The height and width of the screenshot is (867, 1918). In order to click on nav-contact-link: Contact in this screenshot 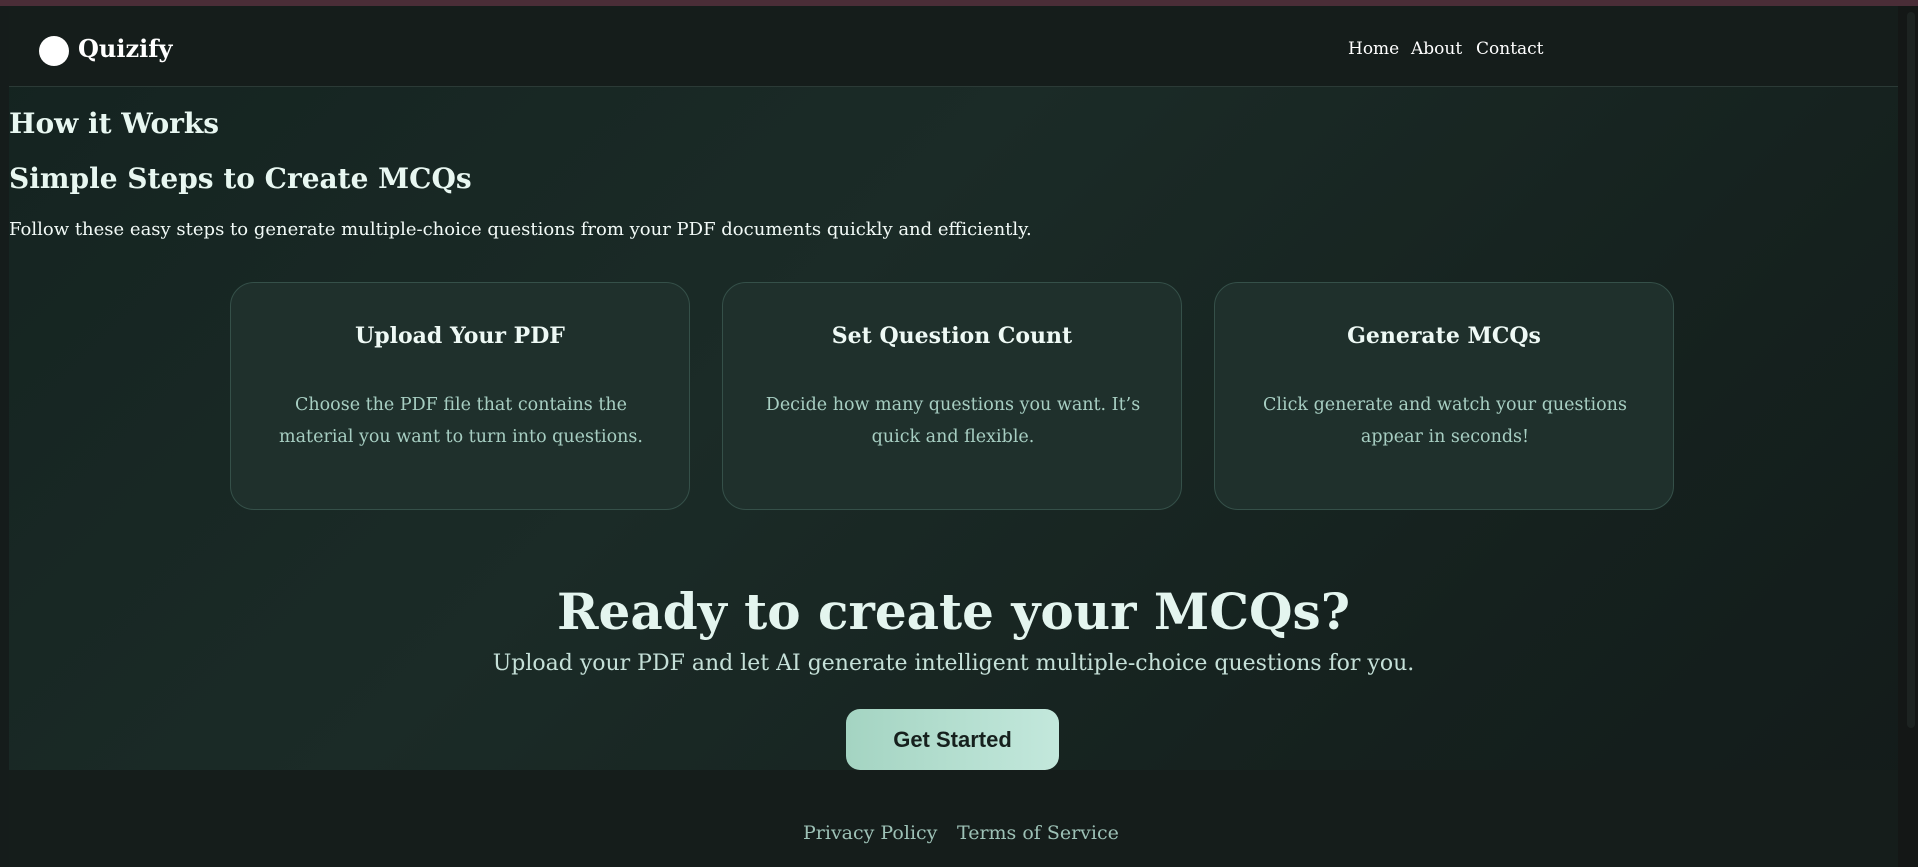, I will do `click(1510, 49)`.